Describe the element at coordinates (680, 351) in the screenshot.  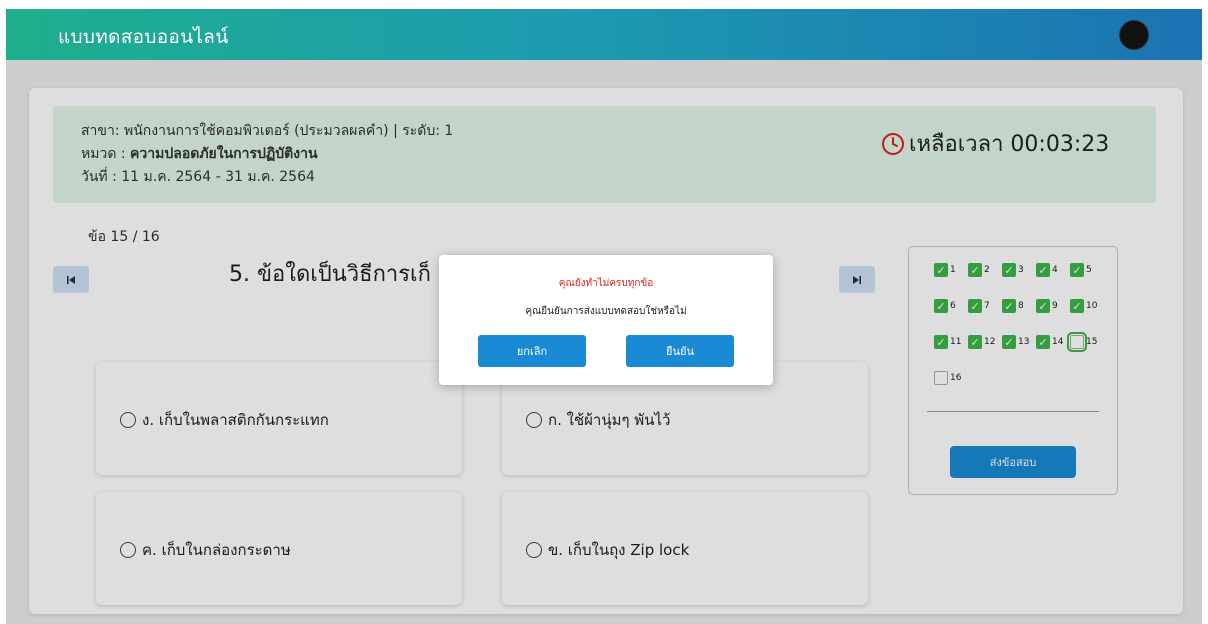
I see `confirm-button: ยืนยัน` at that location.